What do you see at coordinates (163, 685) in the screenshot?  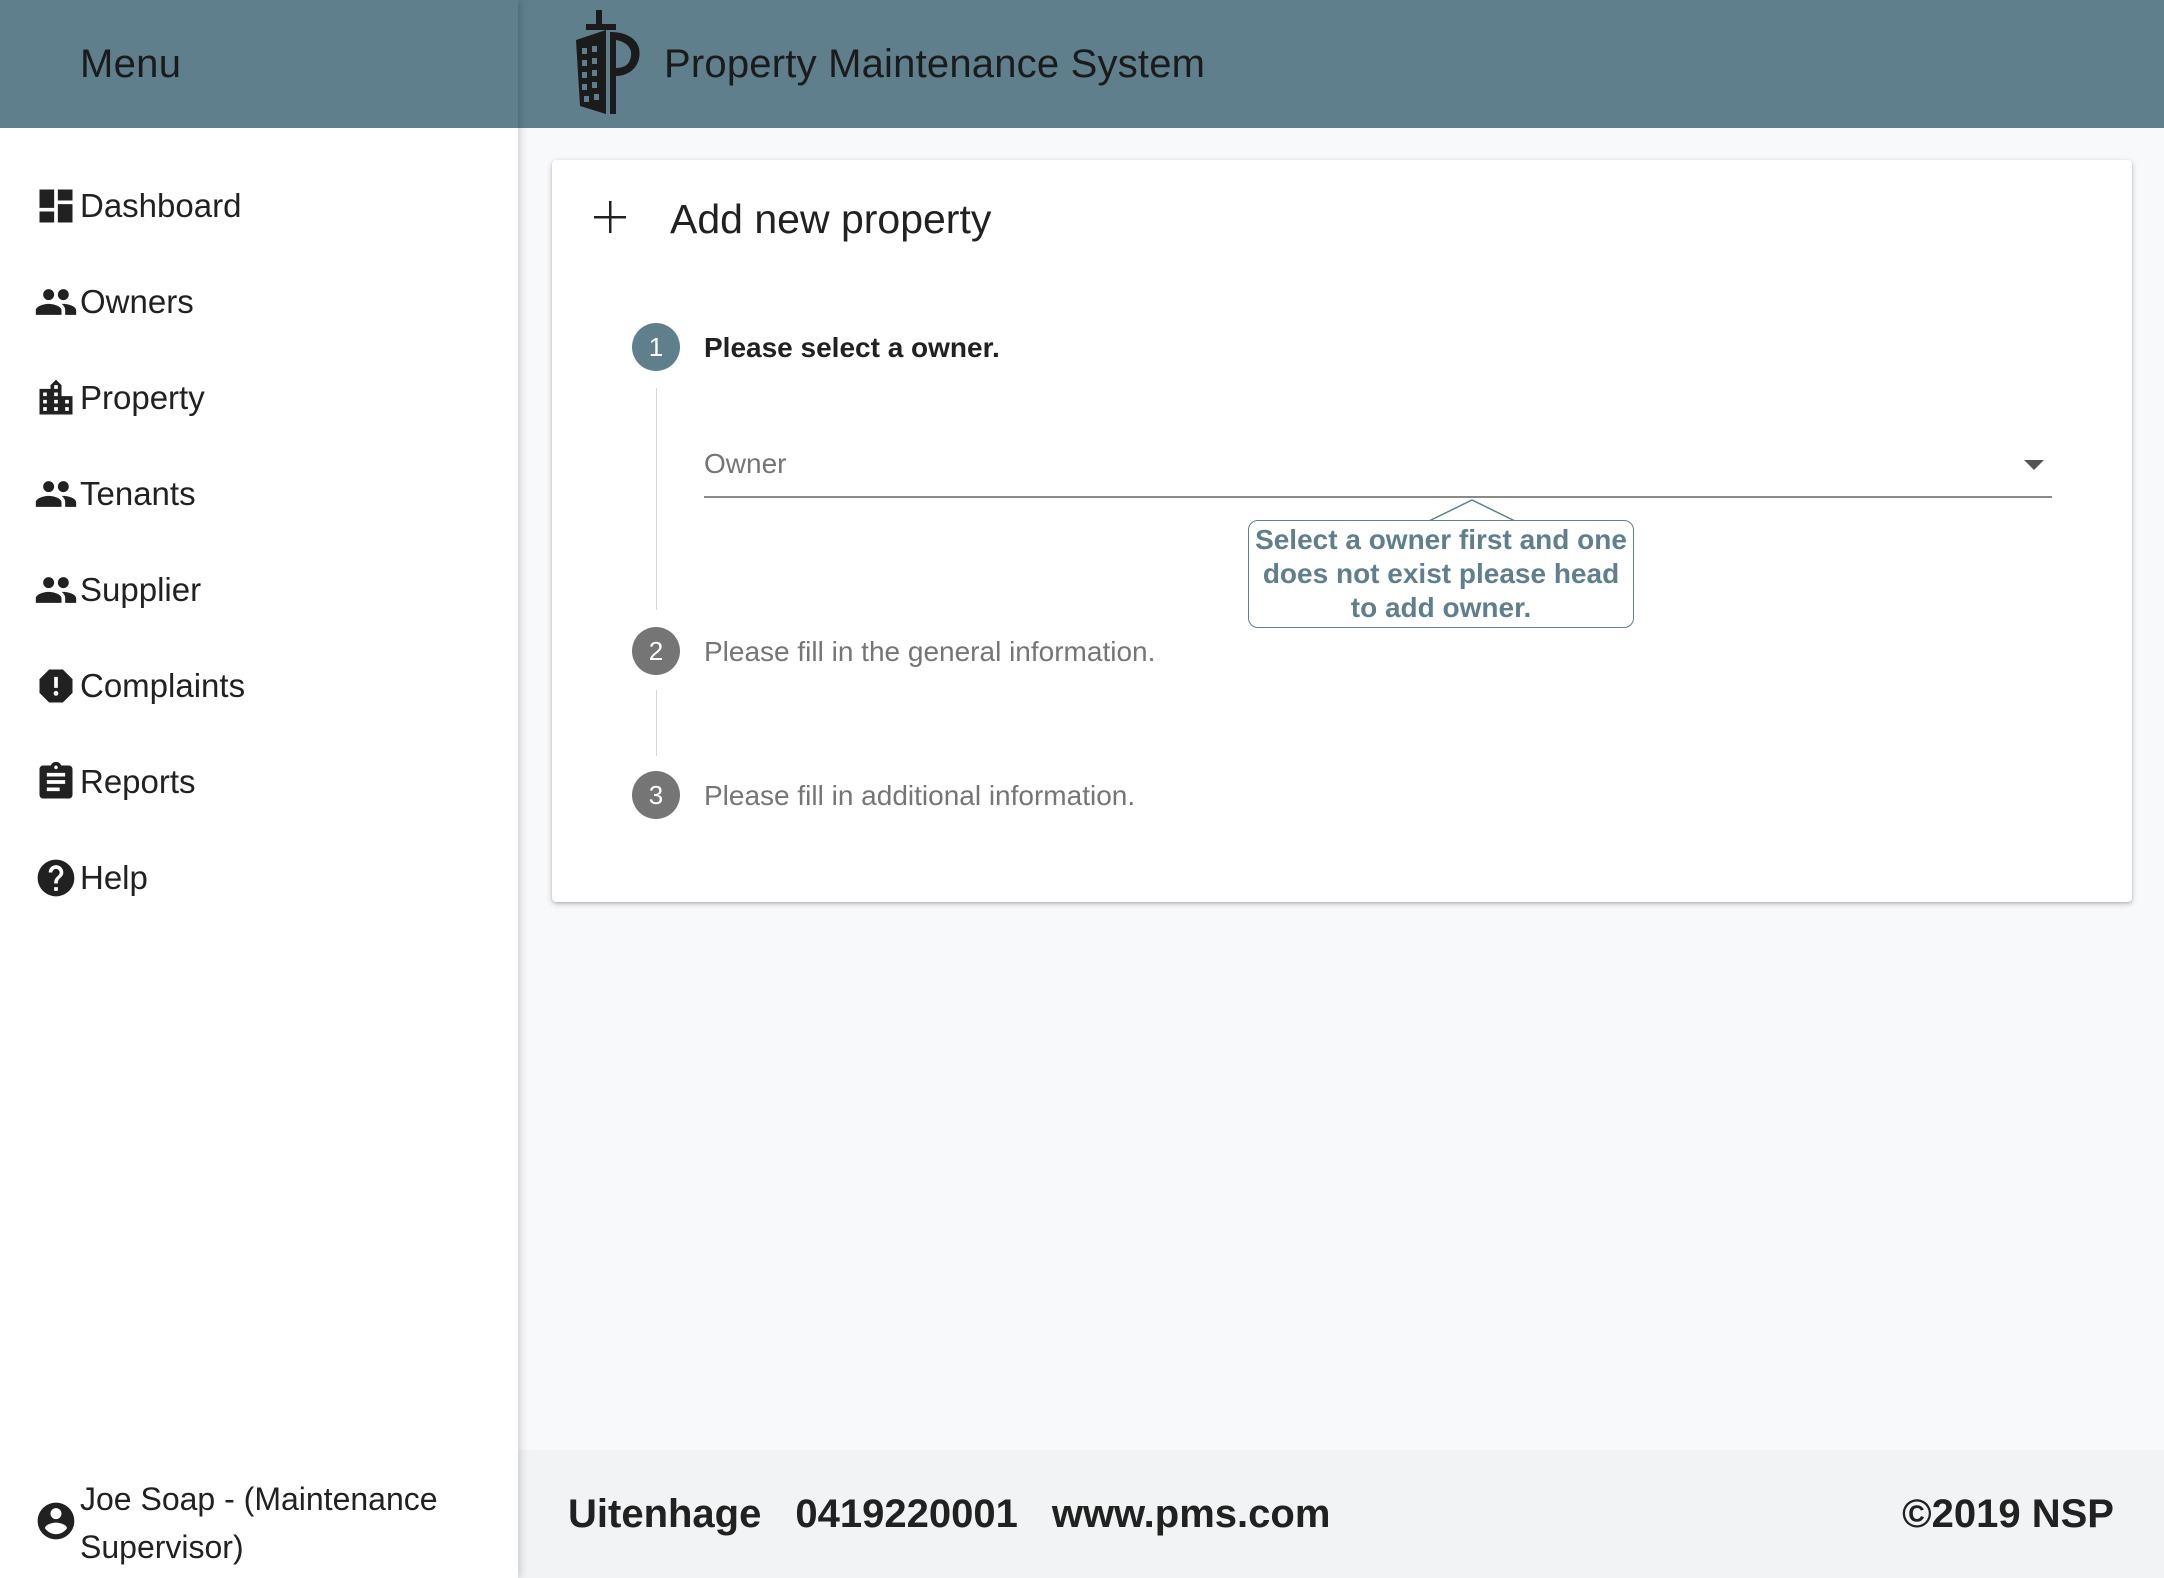 I see `sidebar-item-label: Complaints` at bounding box center [163, 685].